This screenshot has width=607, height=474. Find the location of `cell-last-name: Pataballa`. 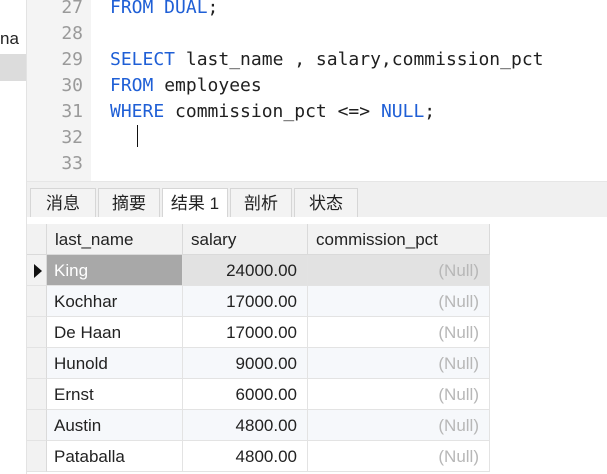

cell-last-name: Pataballa is located at coordinates (115, 456).